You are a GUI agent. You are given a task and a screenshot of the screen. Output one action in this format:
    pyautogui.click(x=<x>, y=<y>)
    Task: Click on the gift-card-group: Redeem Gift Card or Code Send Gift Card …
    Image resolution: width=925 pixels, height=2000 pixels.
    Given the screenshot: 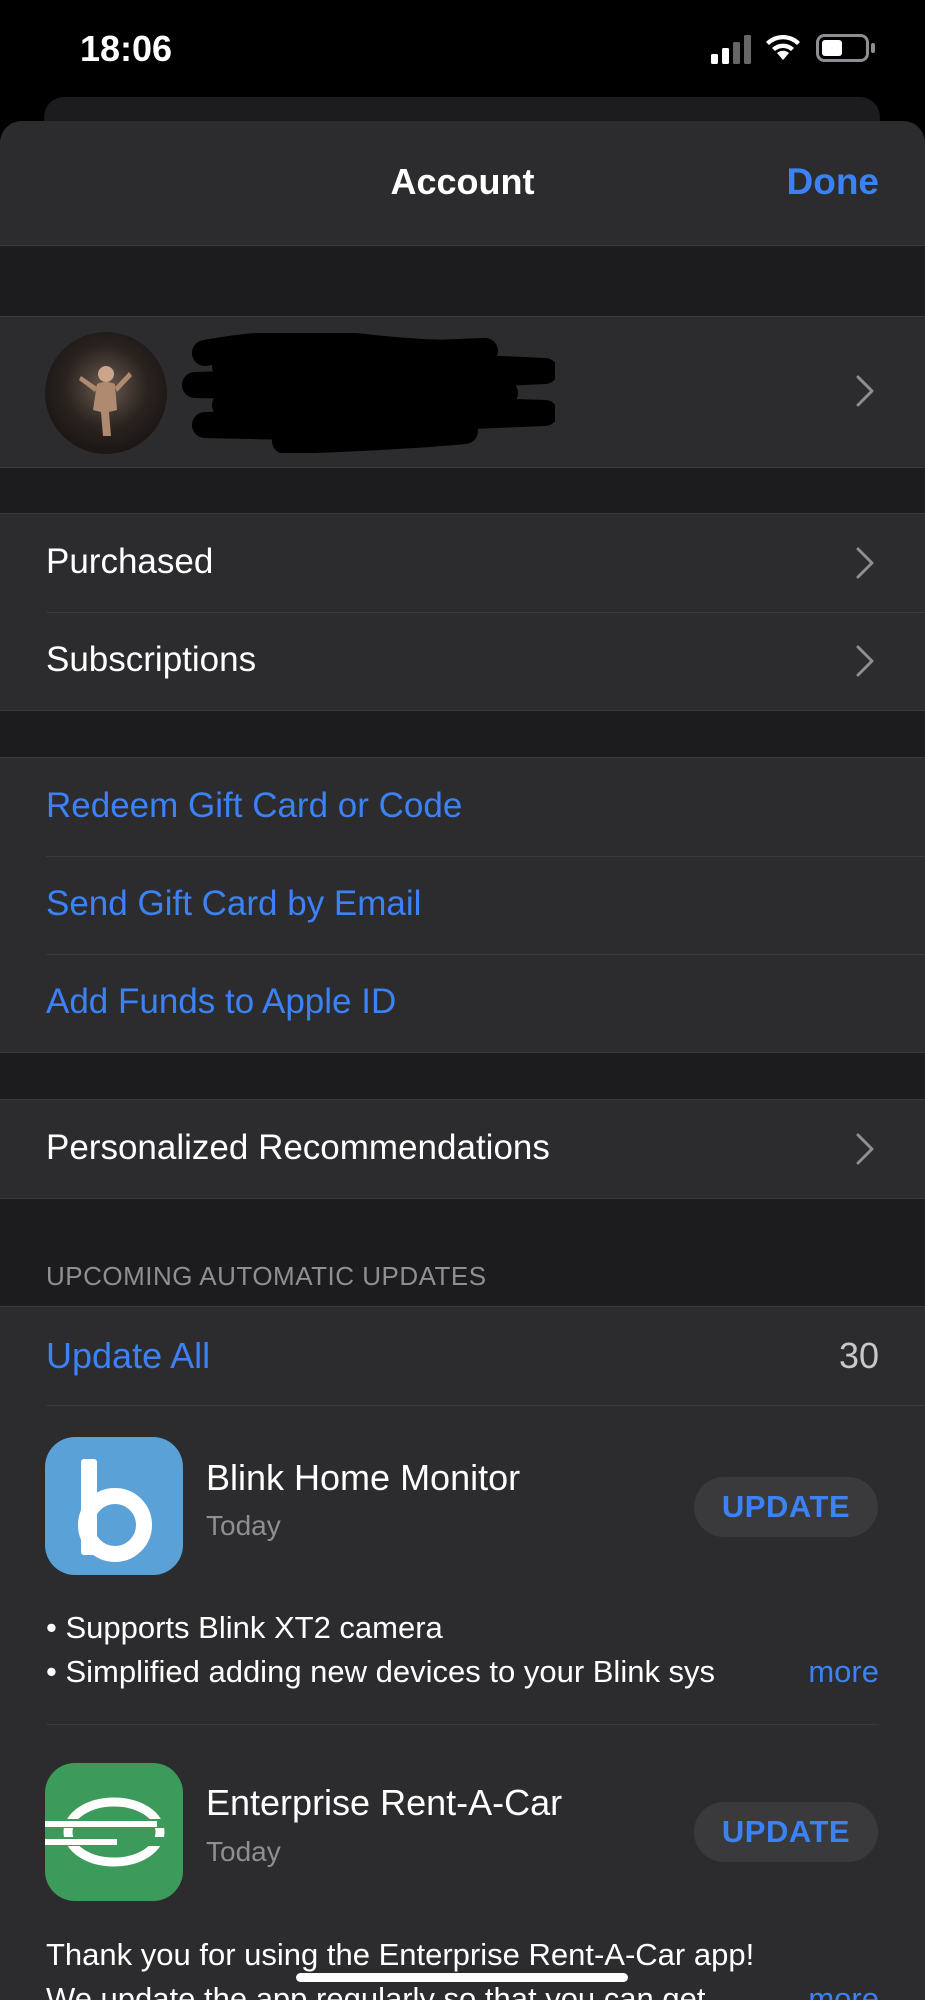 What is the action you would take?
    pyautogui.click(x=462, y=905)
    